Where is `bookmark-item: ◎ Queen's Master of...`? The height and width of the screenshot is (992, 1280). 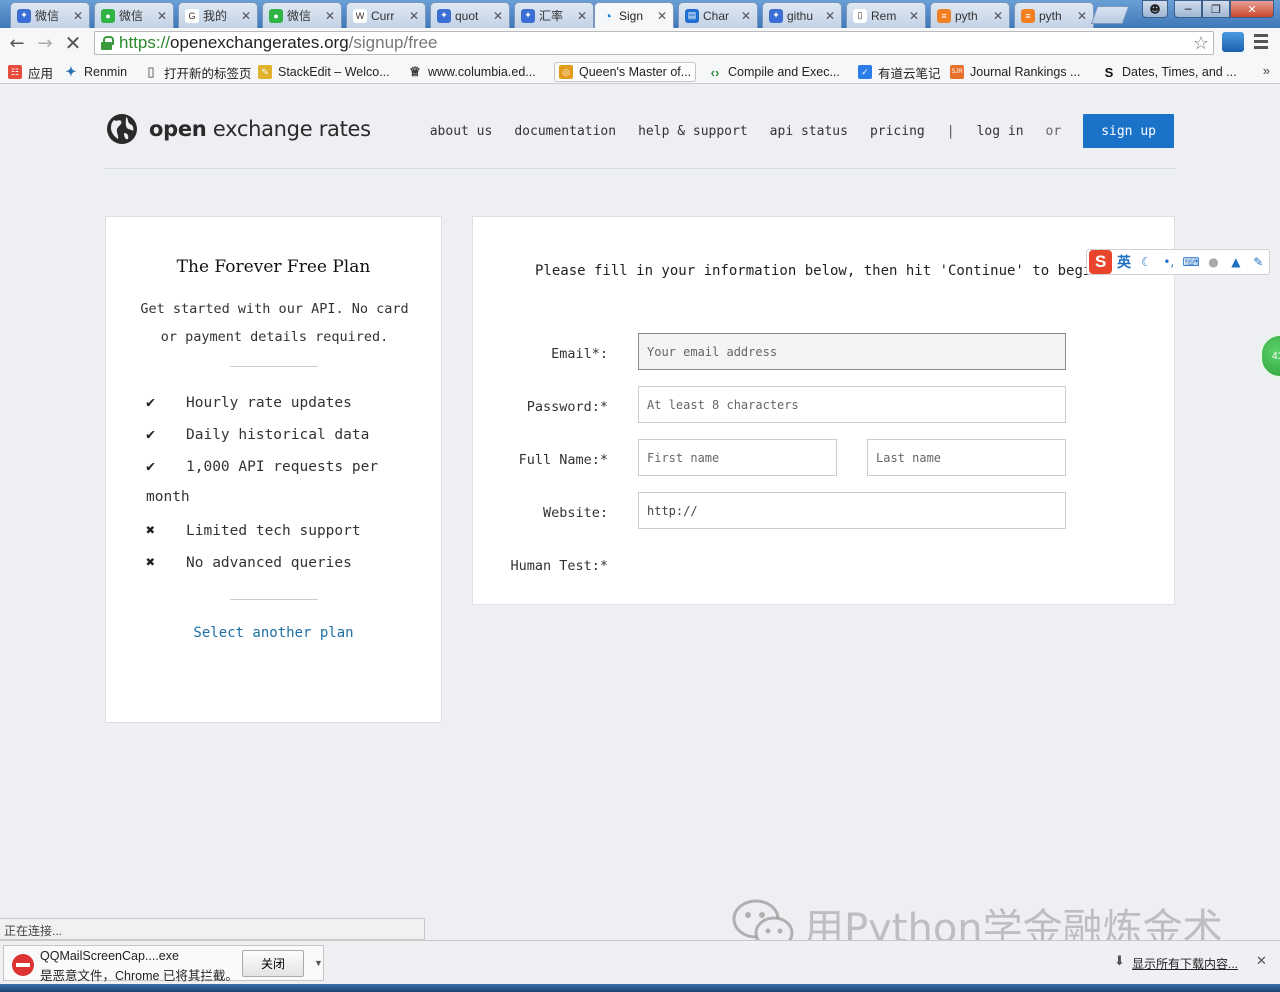 bookmark-item: ◎ Queen's Master of... is located at coordinates (625, 72).